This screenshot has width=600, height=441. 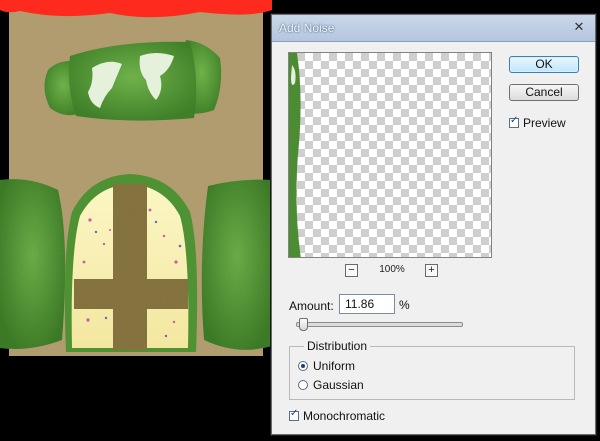 I want to click on radio-gaussian: Gaussian, so click(x=331, y=385).